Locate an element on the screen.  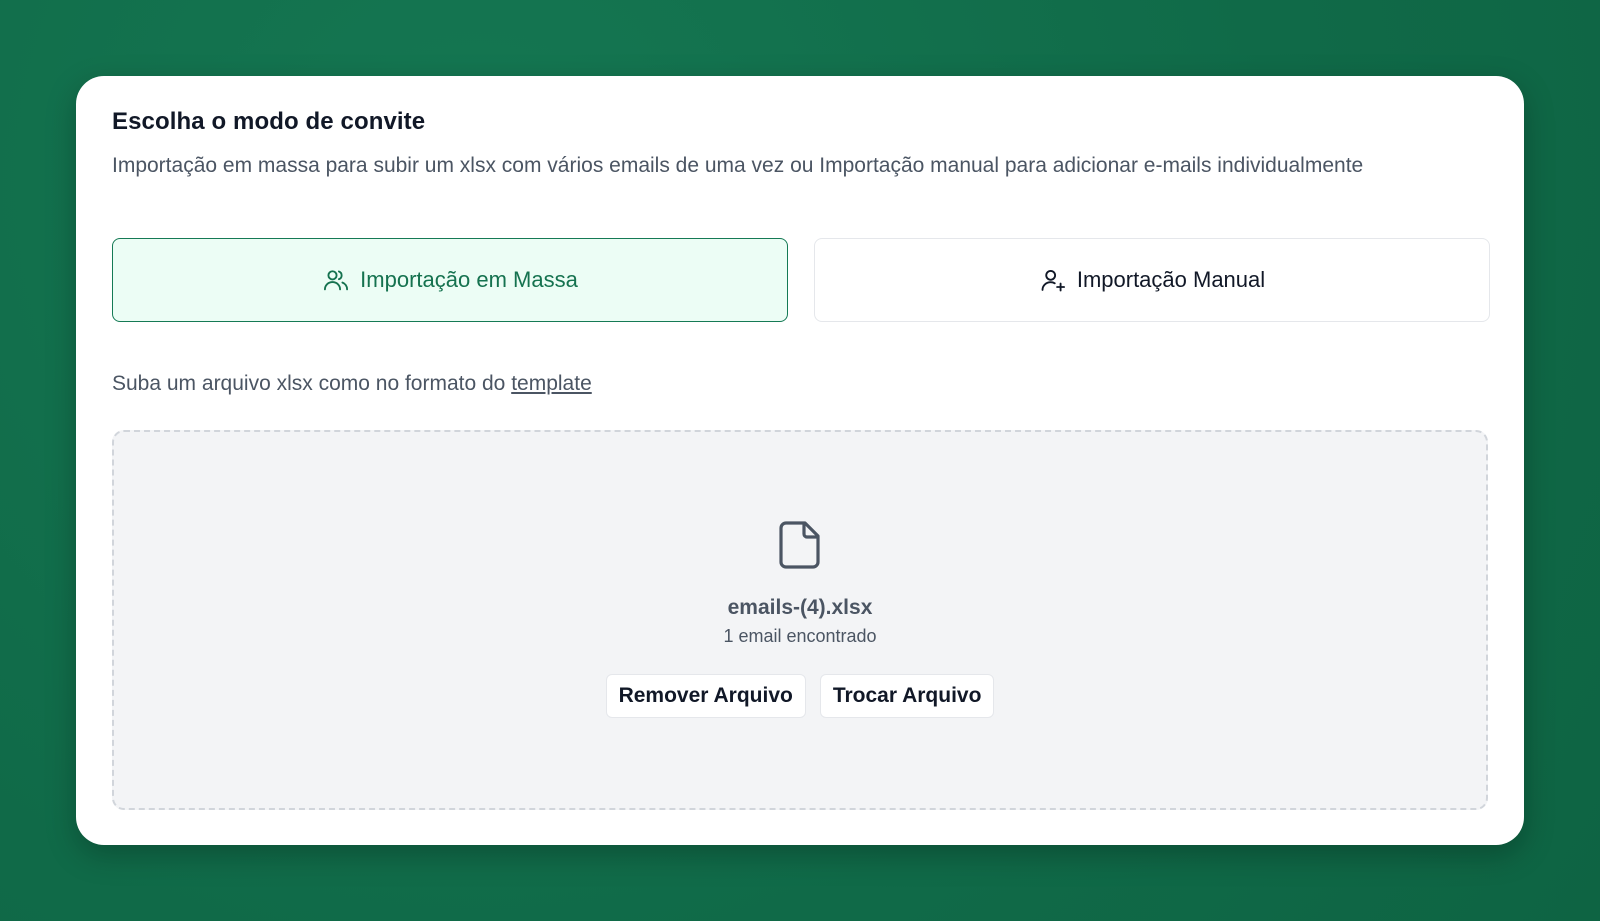
file-actions: Remover Arquivo Trocar Arquivo is located at coordinates (800, 696).